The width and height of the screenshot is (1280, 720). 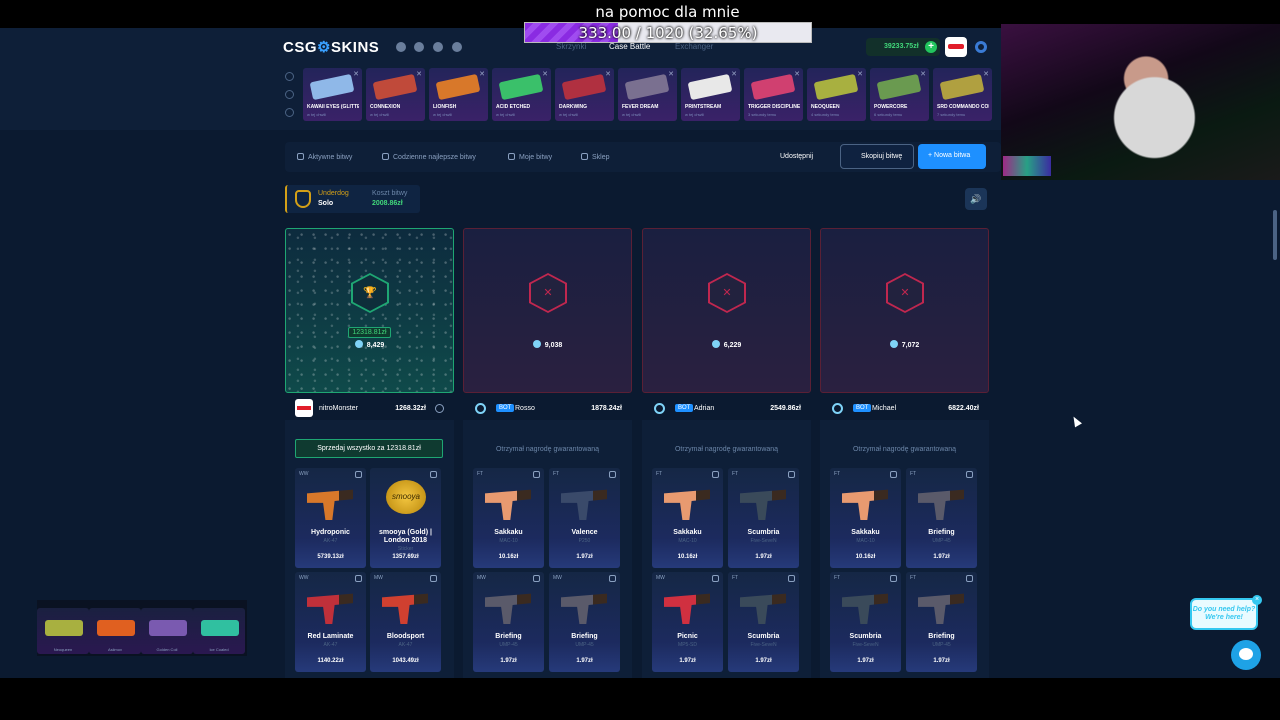 What do you see at coordinates (289, 76) in the screenshot?
I see `clock-icon` at bounding box center [289, 76].